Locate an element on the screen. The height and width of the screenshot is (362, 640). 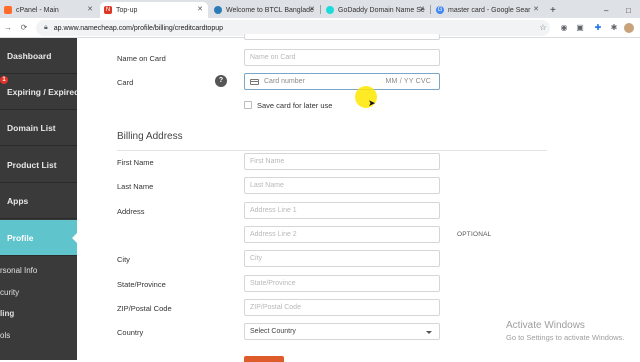
tab-title: master card - Google Sear is located at coordinates (489, 10).